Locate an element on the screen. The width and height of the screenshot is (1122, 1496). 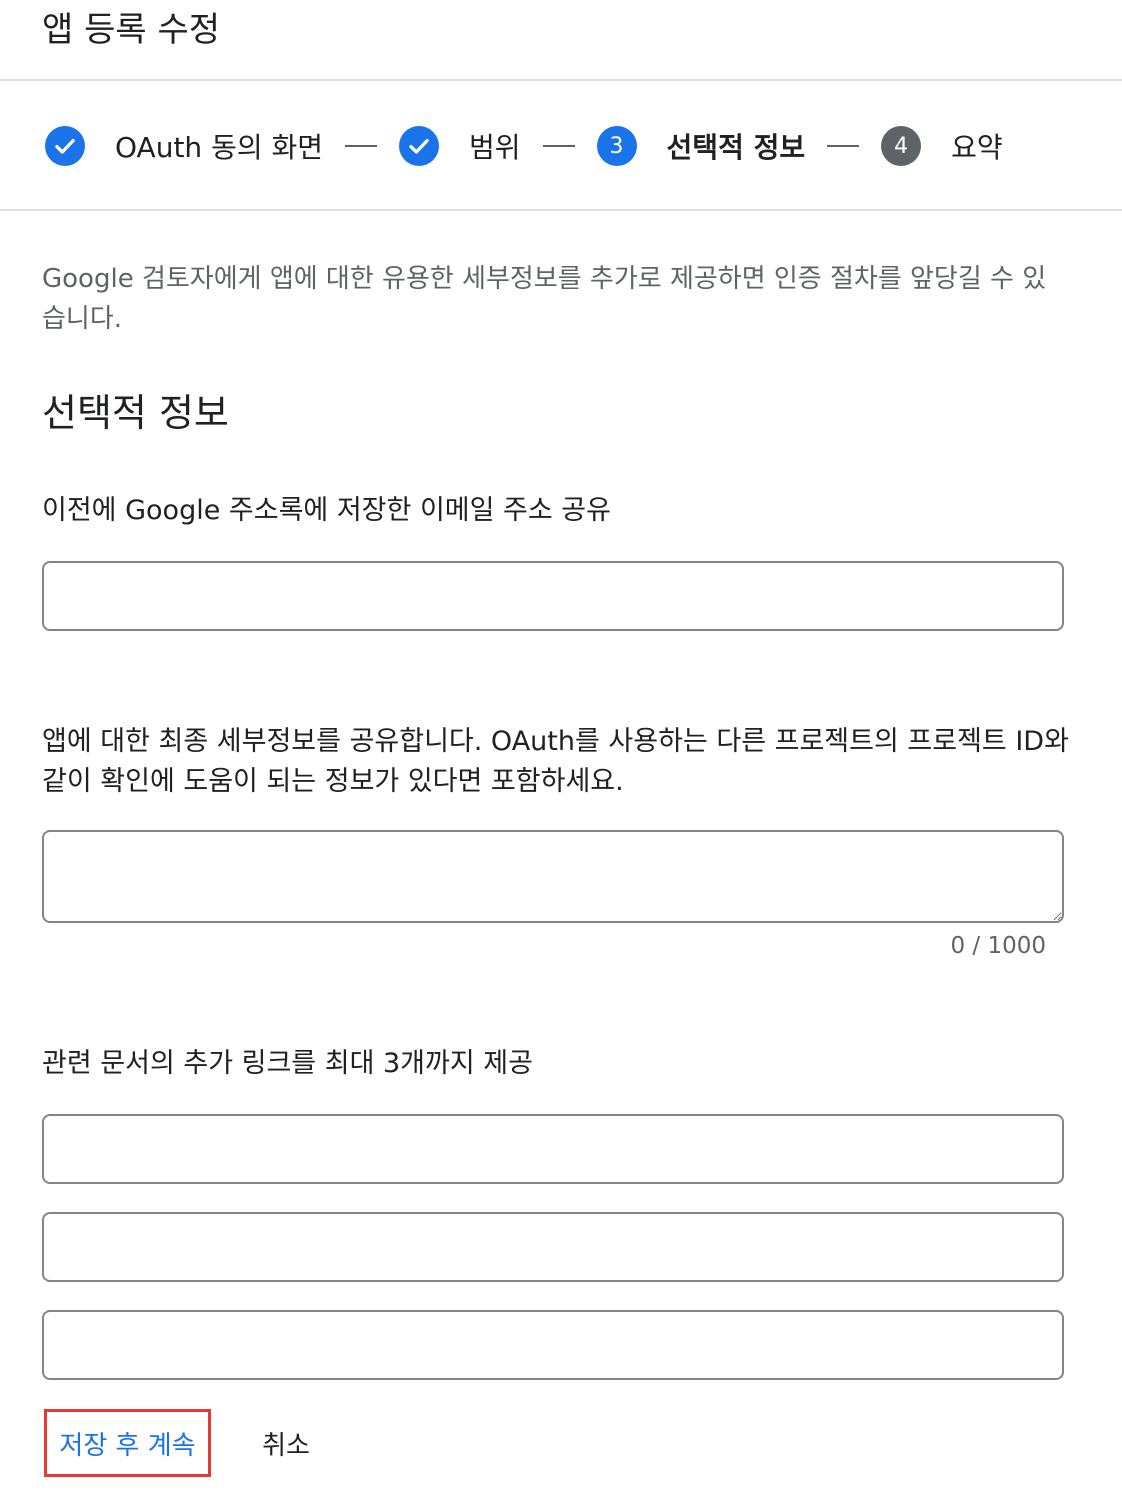
step-summary: 4 요약 is located at coordinates (942, 146).